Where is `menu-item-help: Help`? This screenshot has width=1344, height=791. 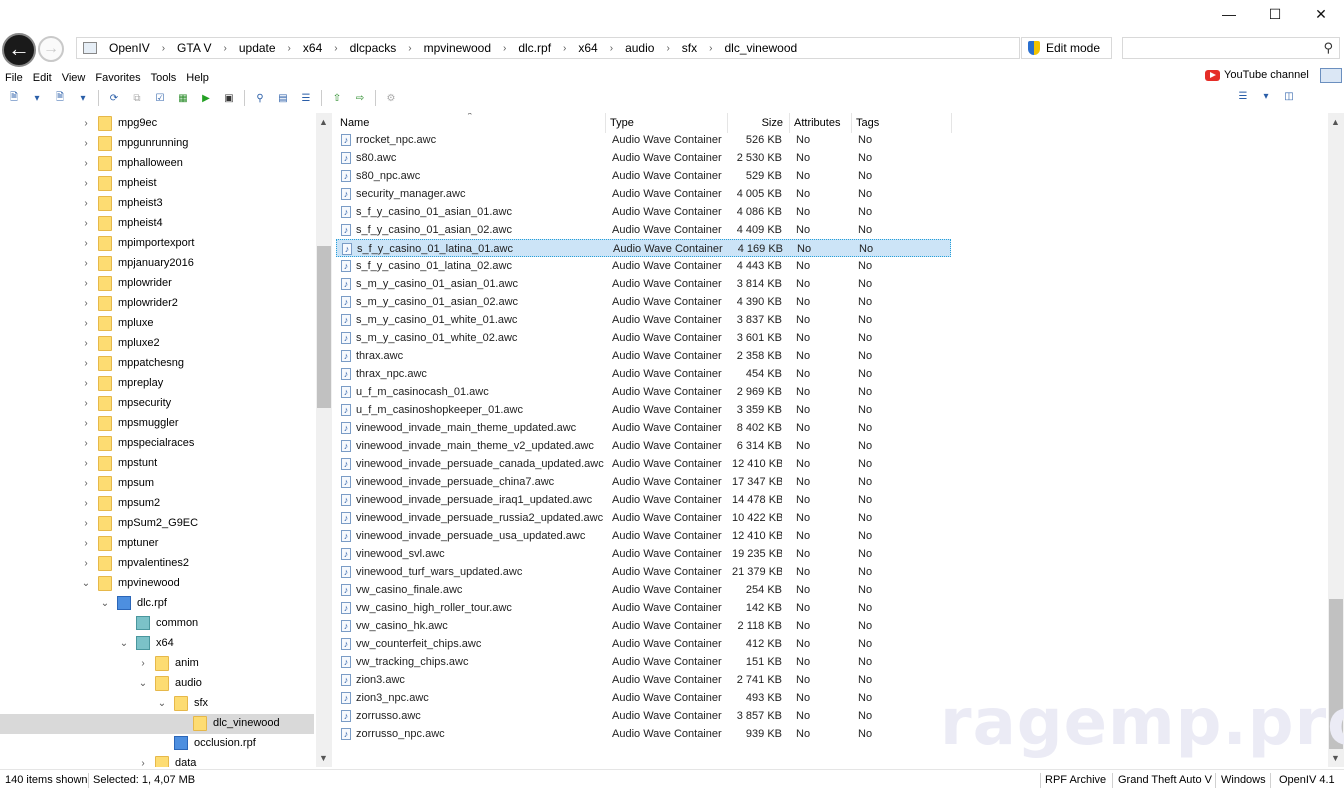
menu-item-help: Help is located at coordinates (197, 78).